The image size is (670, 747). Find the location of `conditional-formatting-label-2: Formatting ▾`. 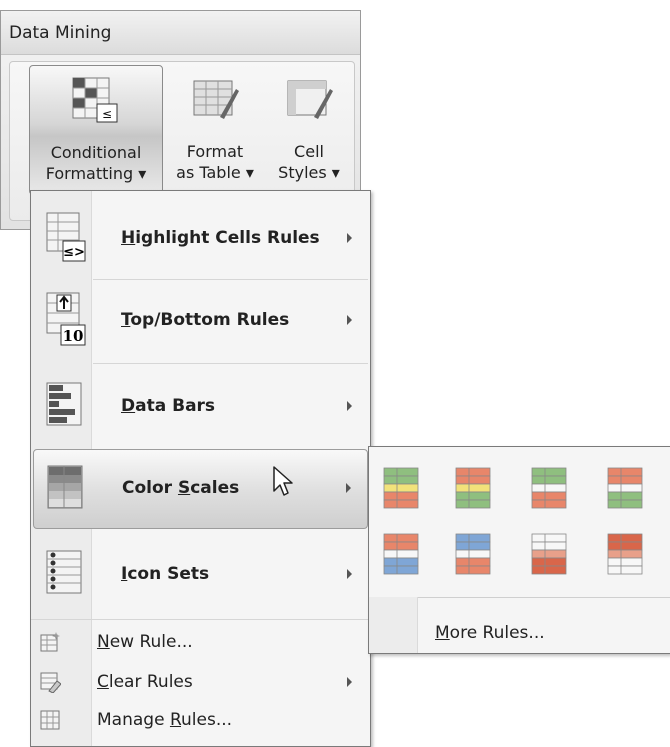

conditional-formatting-label-2: Formatting ▾ is located at coordinates (96, 173).